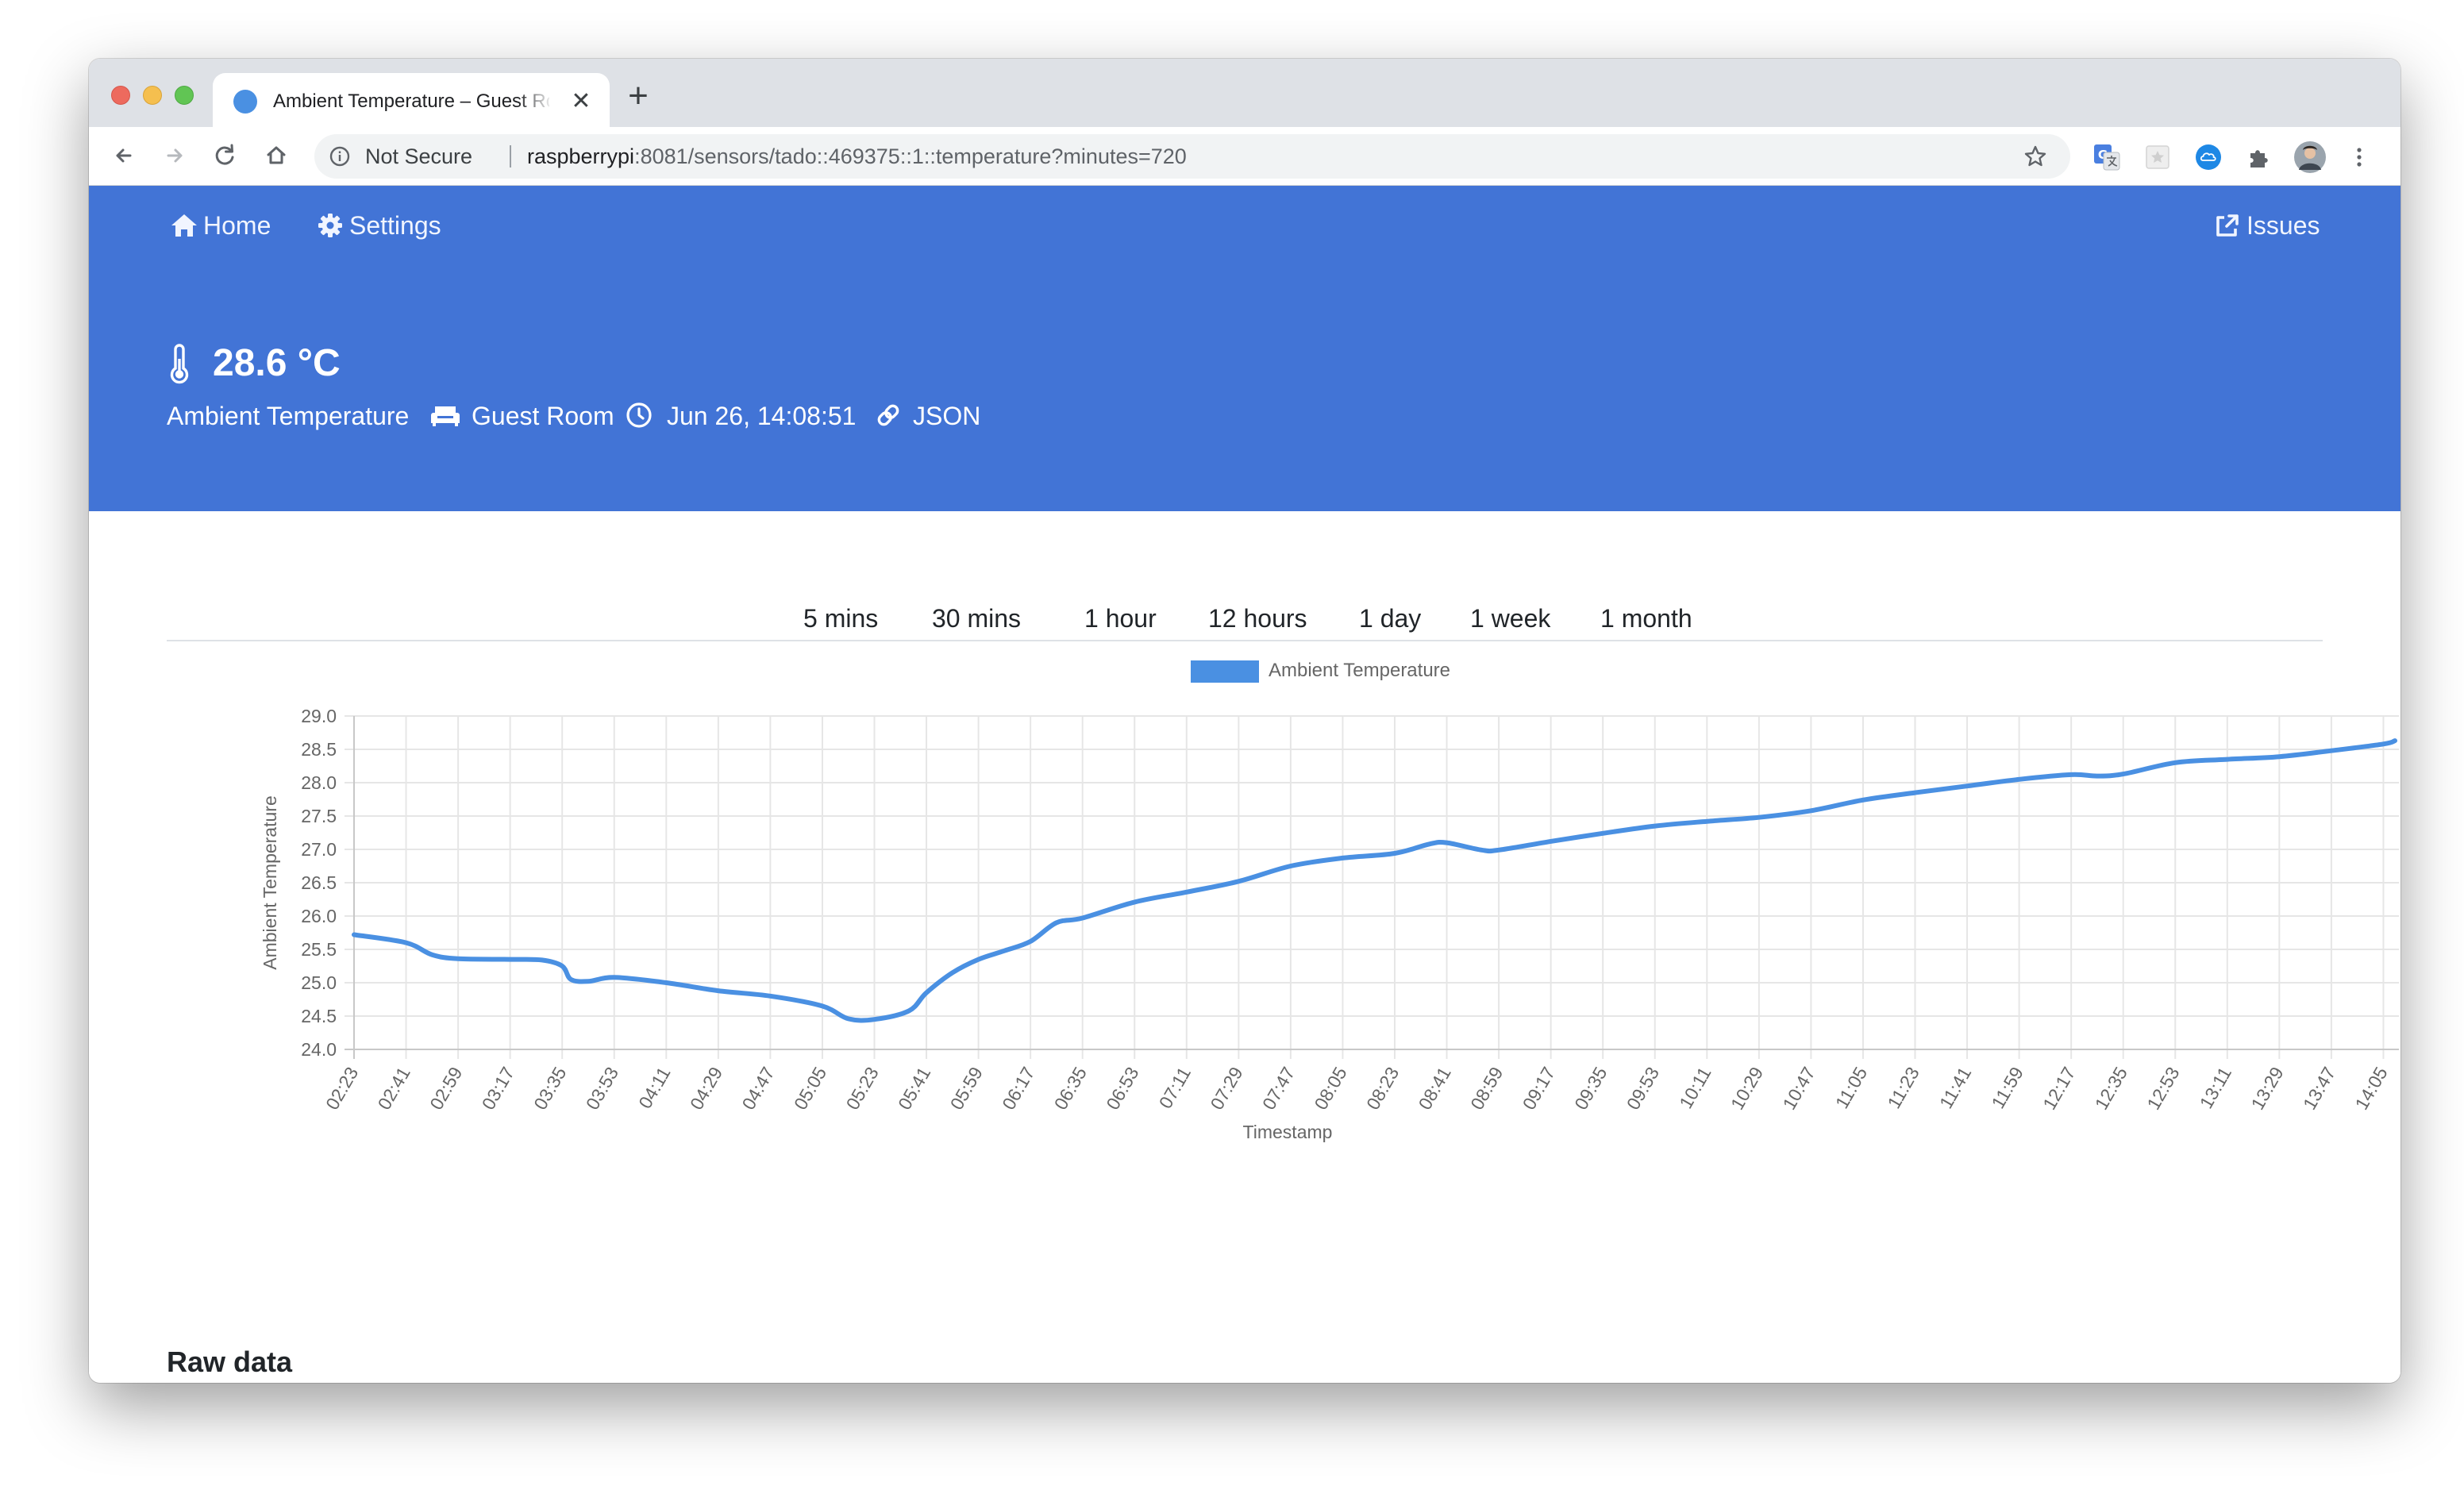  Describe the element at coordinates (288, 416) in the screenshot. I see `sensor-name: Ambient Temperature` at that location.